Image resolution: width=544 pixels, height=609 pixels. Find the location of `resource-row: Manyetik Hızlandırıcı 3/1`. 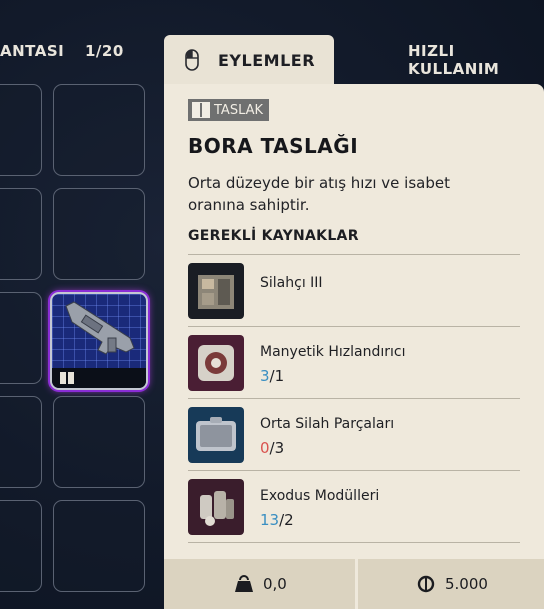

resource-row: Manyetik Hızlandırıcı 3/1 is located at coordinates (354, 363).